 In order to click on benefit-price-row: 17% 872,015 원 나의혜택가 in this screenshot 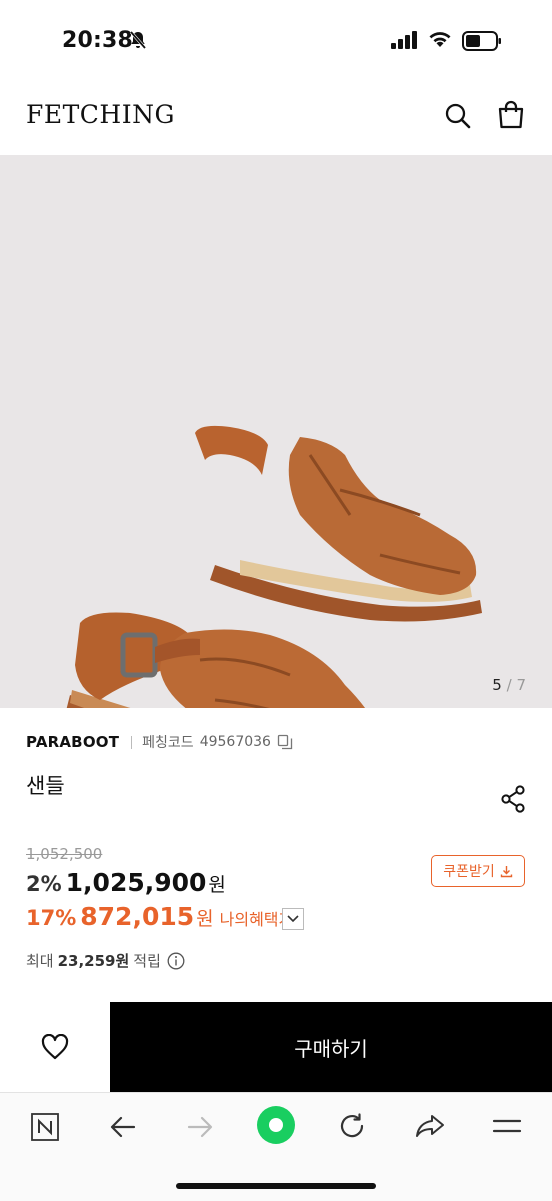, I will do `click(159, 916)`.